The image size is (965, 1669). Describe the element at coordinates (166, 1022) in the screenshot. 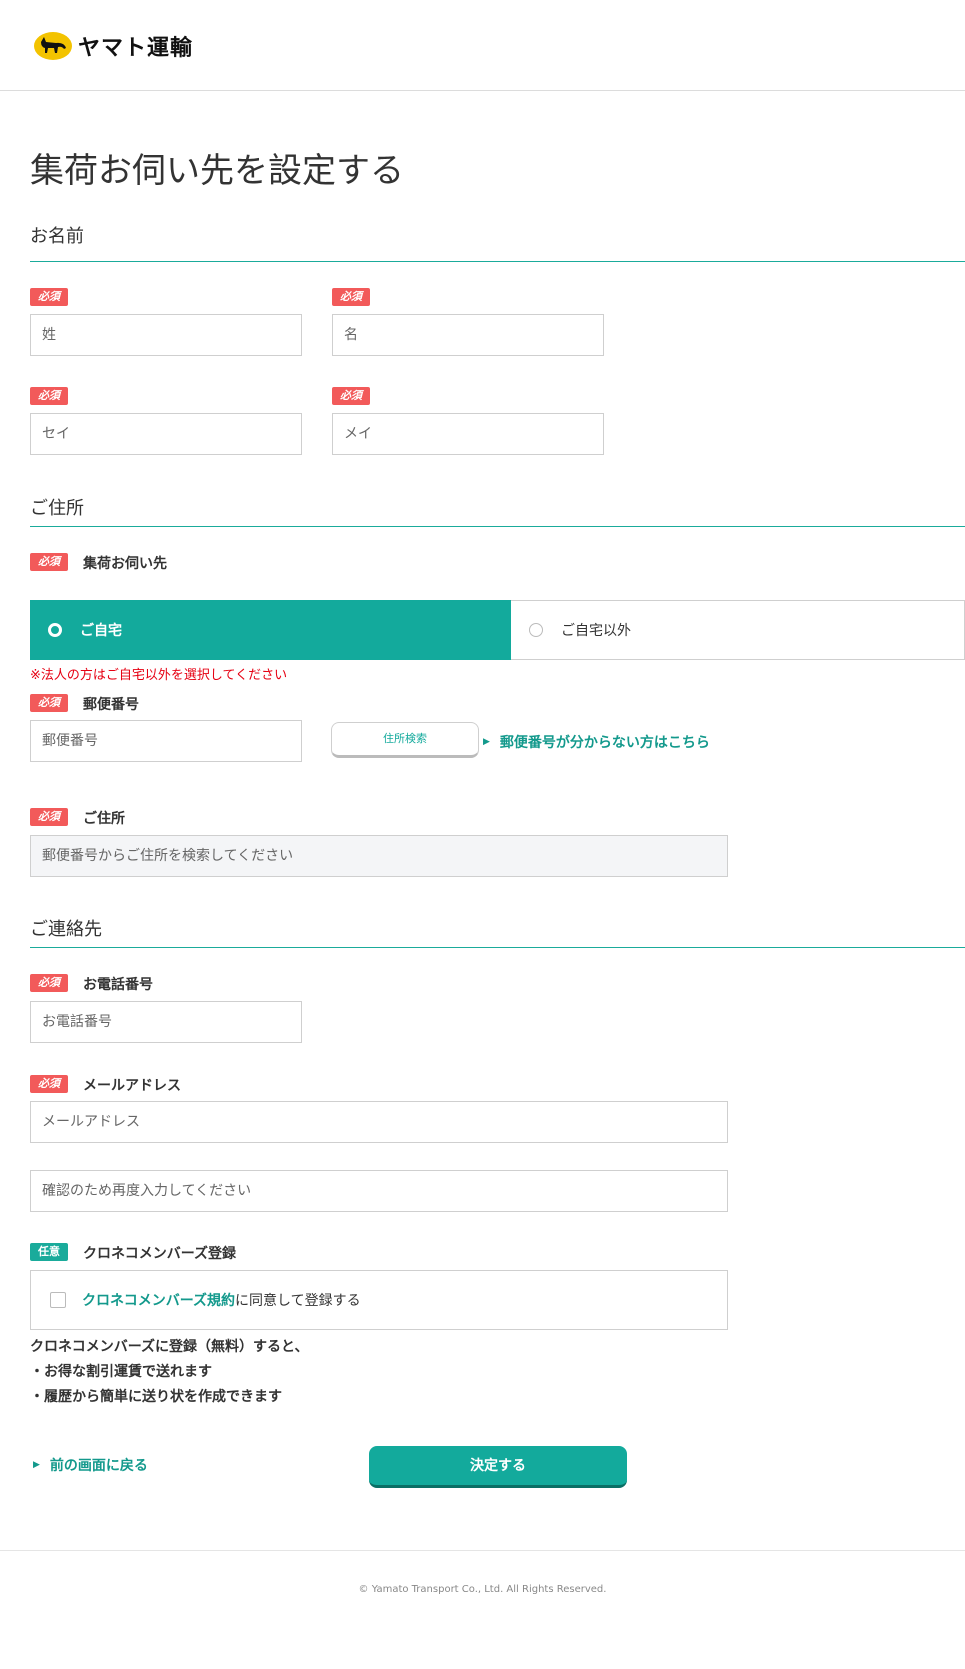

I see `phone-input: お電話番号` at that location.